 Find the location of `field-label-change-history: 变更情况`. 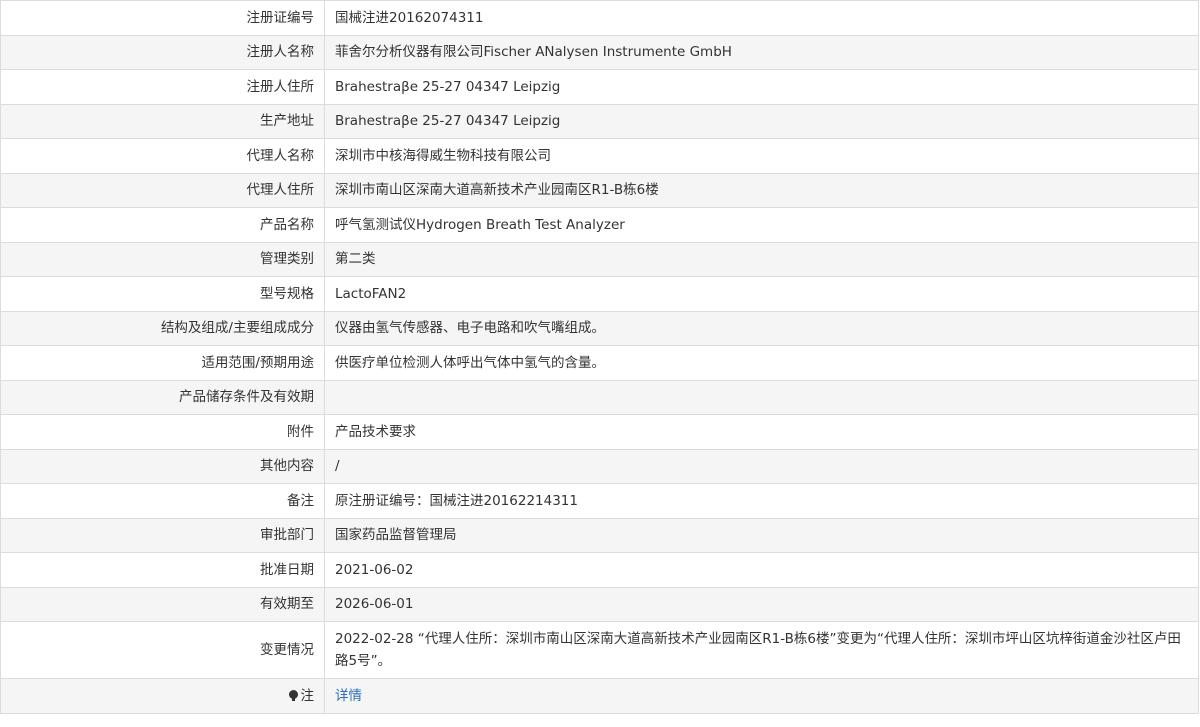

field-label-change-history: 变更情况 is located at coordinates (162, 650).